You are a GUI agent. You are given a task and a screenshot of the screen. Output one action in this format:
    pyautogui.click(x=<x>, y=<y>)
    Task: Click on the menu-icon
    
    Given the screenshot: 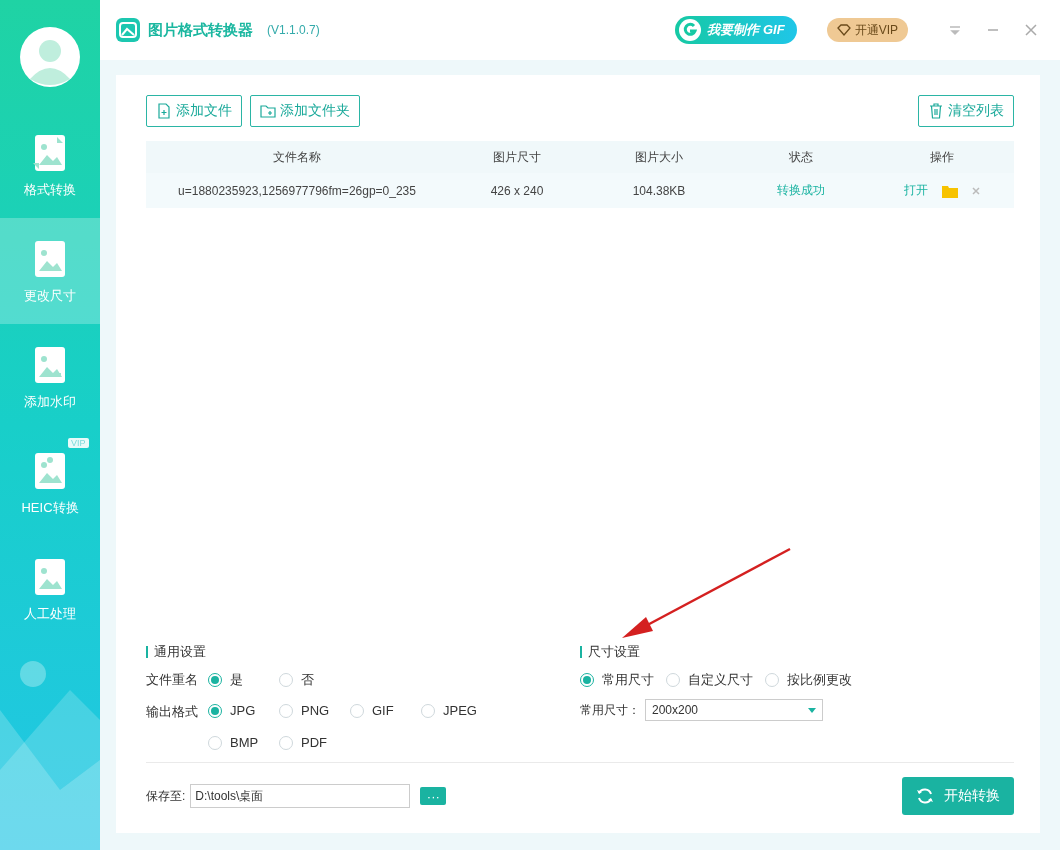 What is the action you would take?
    pyautogui.click(x=955, y=30)
    